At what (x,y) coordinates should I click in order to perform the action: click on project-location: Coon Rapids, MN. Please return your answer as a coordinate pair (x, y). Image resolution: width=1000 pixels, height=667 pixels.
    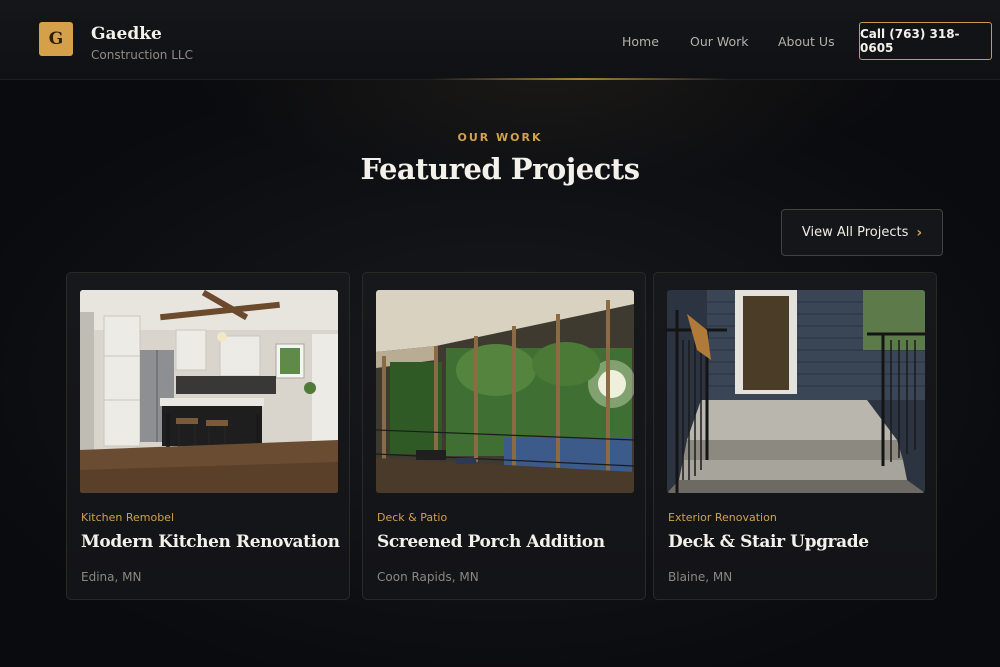
    Looking at the image, I should click on (428, 577).